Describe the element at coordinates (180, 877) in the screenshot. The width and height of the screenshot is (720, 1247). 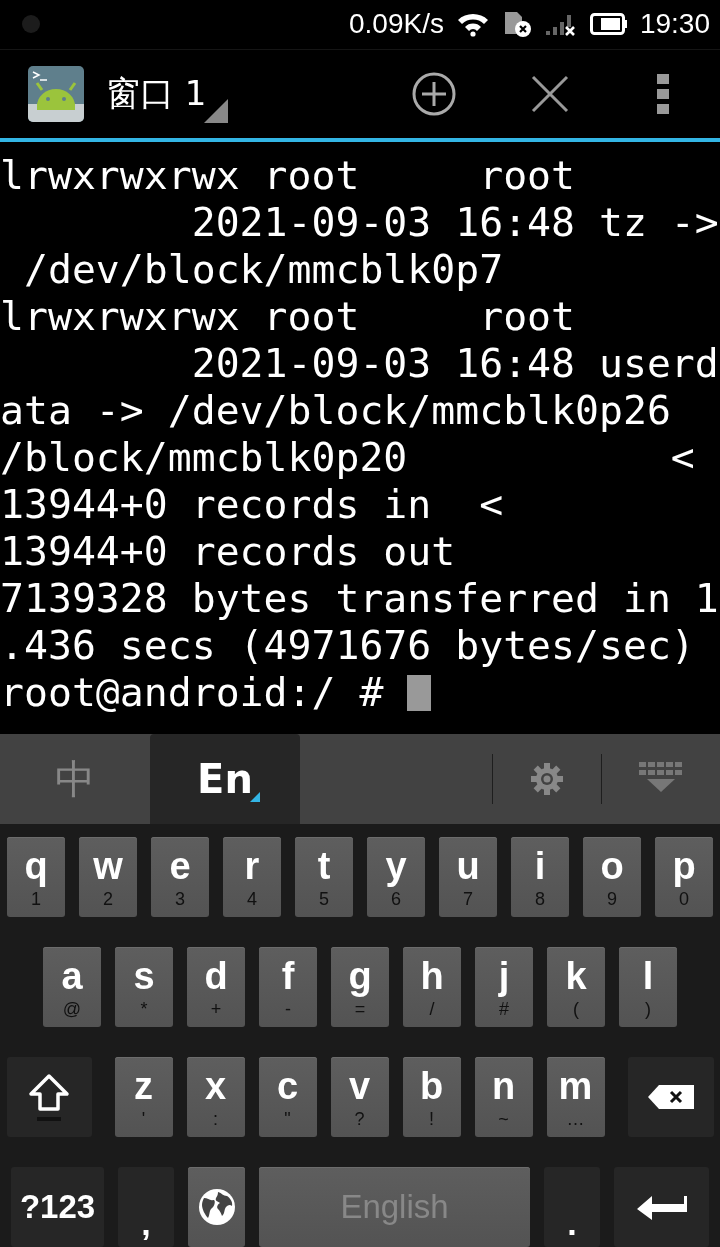
I see `letter-key: e 3` at that location.